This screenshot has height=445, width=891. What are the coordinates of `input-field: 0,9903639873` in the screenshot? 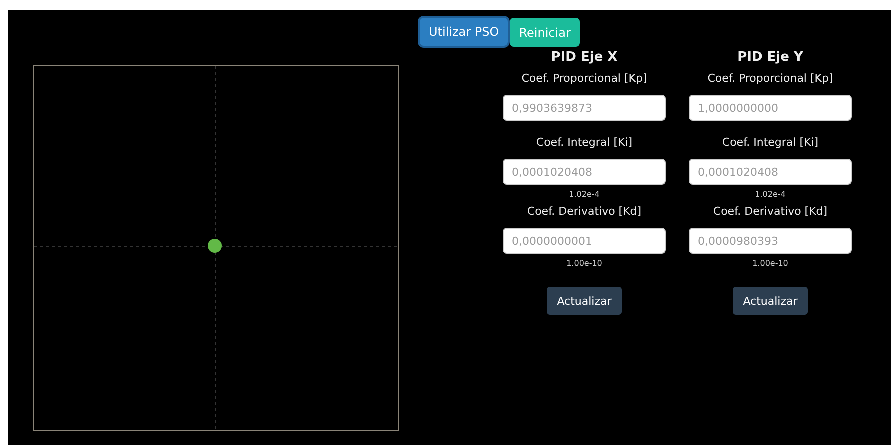 It's located at (584, 108).